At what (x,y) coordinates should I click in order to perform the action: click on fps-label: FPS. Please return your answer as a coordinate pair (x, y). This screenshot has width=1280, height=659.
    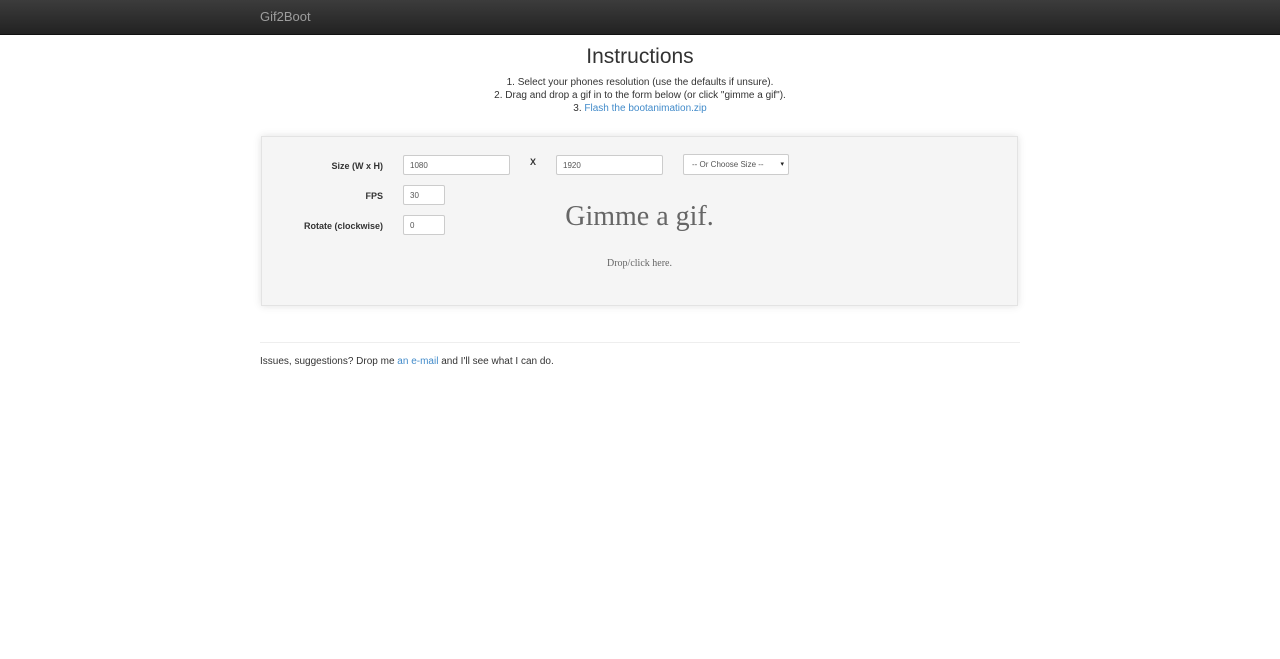
    Looking at the image, I should click on (374, 196).